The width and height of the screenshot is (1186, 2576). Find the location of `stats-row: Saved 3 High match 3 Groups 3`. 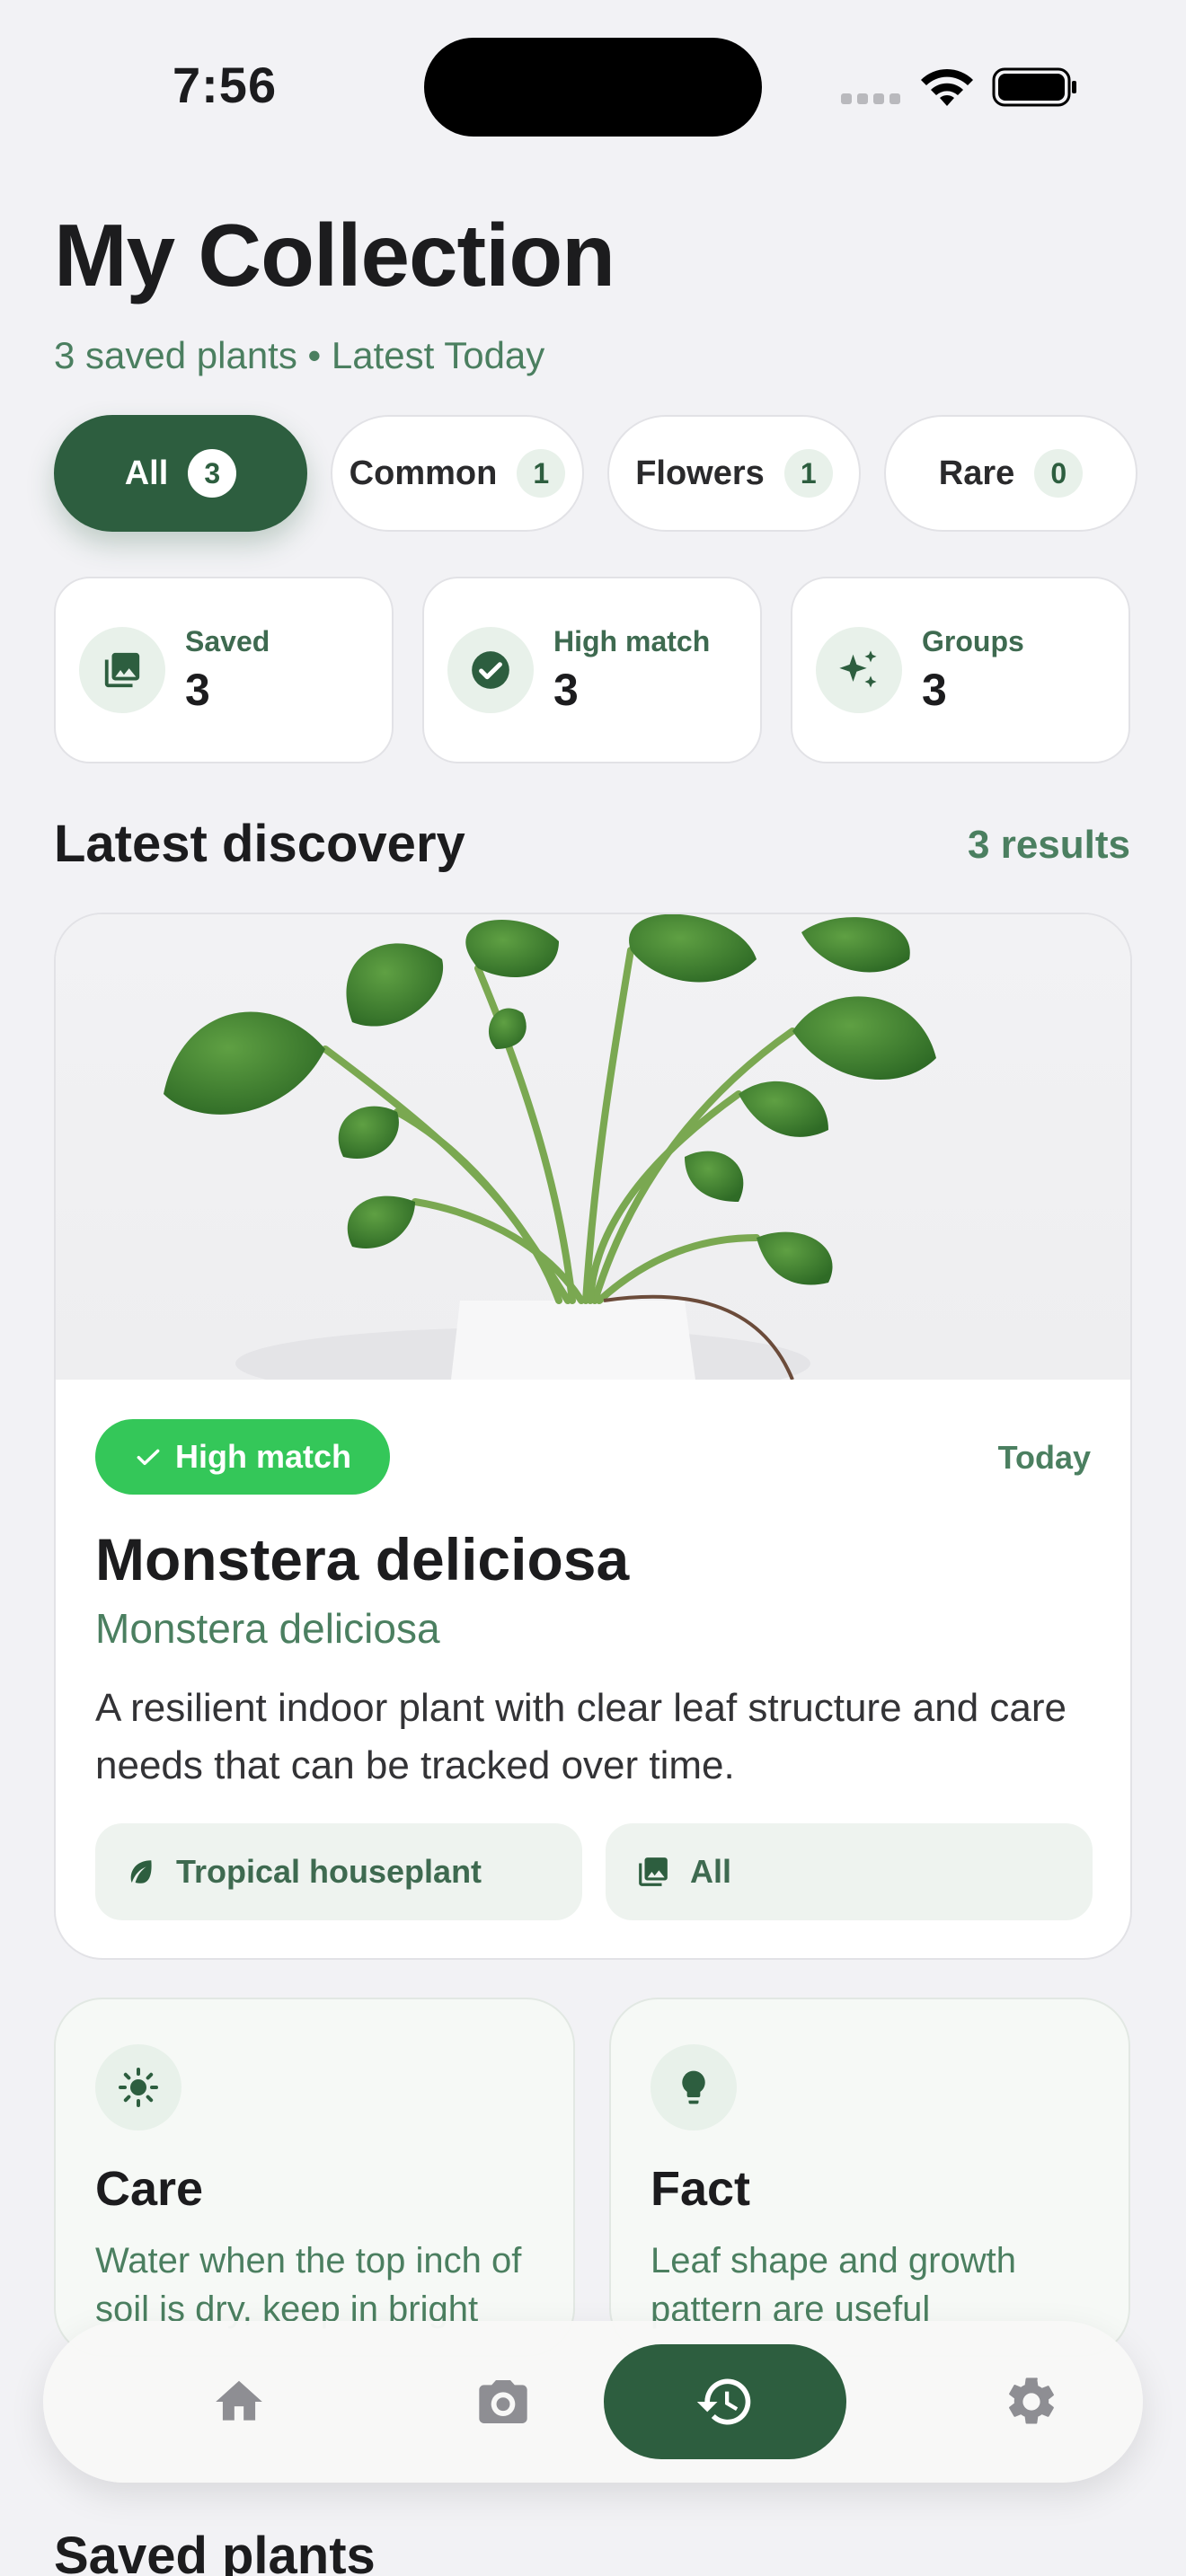

stats-row: Saved 3 High match 3 Groups 3 is located at coordinates (592, 670).